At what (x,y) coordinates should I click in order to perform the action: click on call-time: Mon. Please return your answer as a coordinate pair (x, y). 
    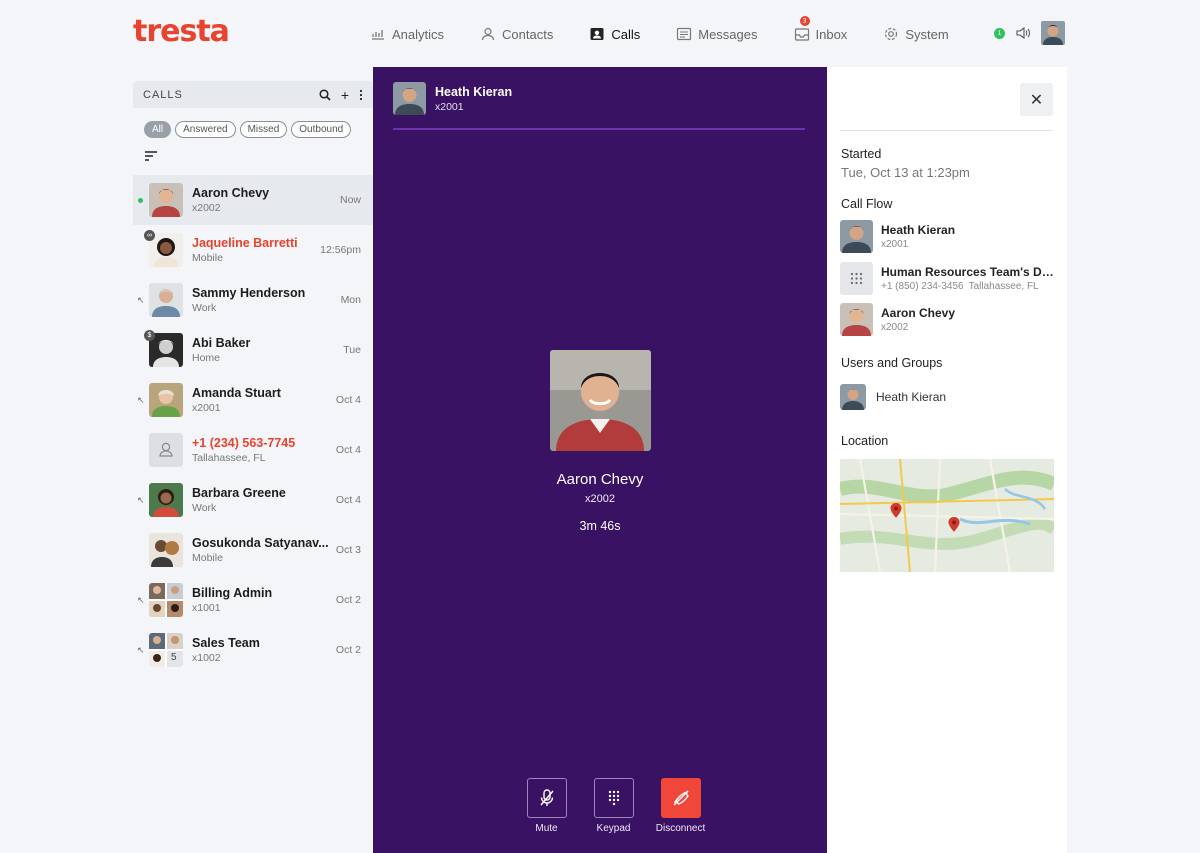
    Looking at the image, I should click on (350, 300).